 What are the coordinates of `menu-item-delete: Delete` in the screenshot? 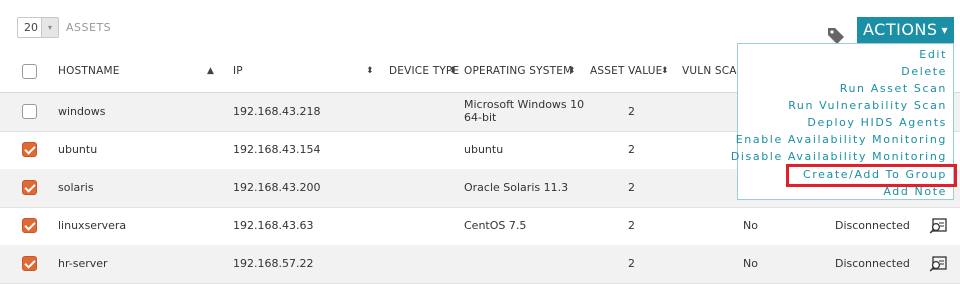 It's located at (924, 71).